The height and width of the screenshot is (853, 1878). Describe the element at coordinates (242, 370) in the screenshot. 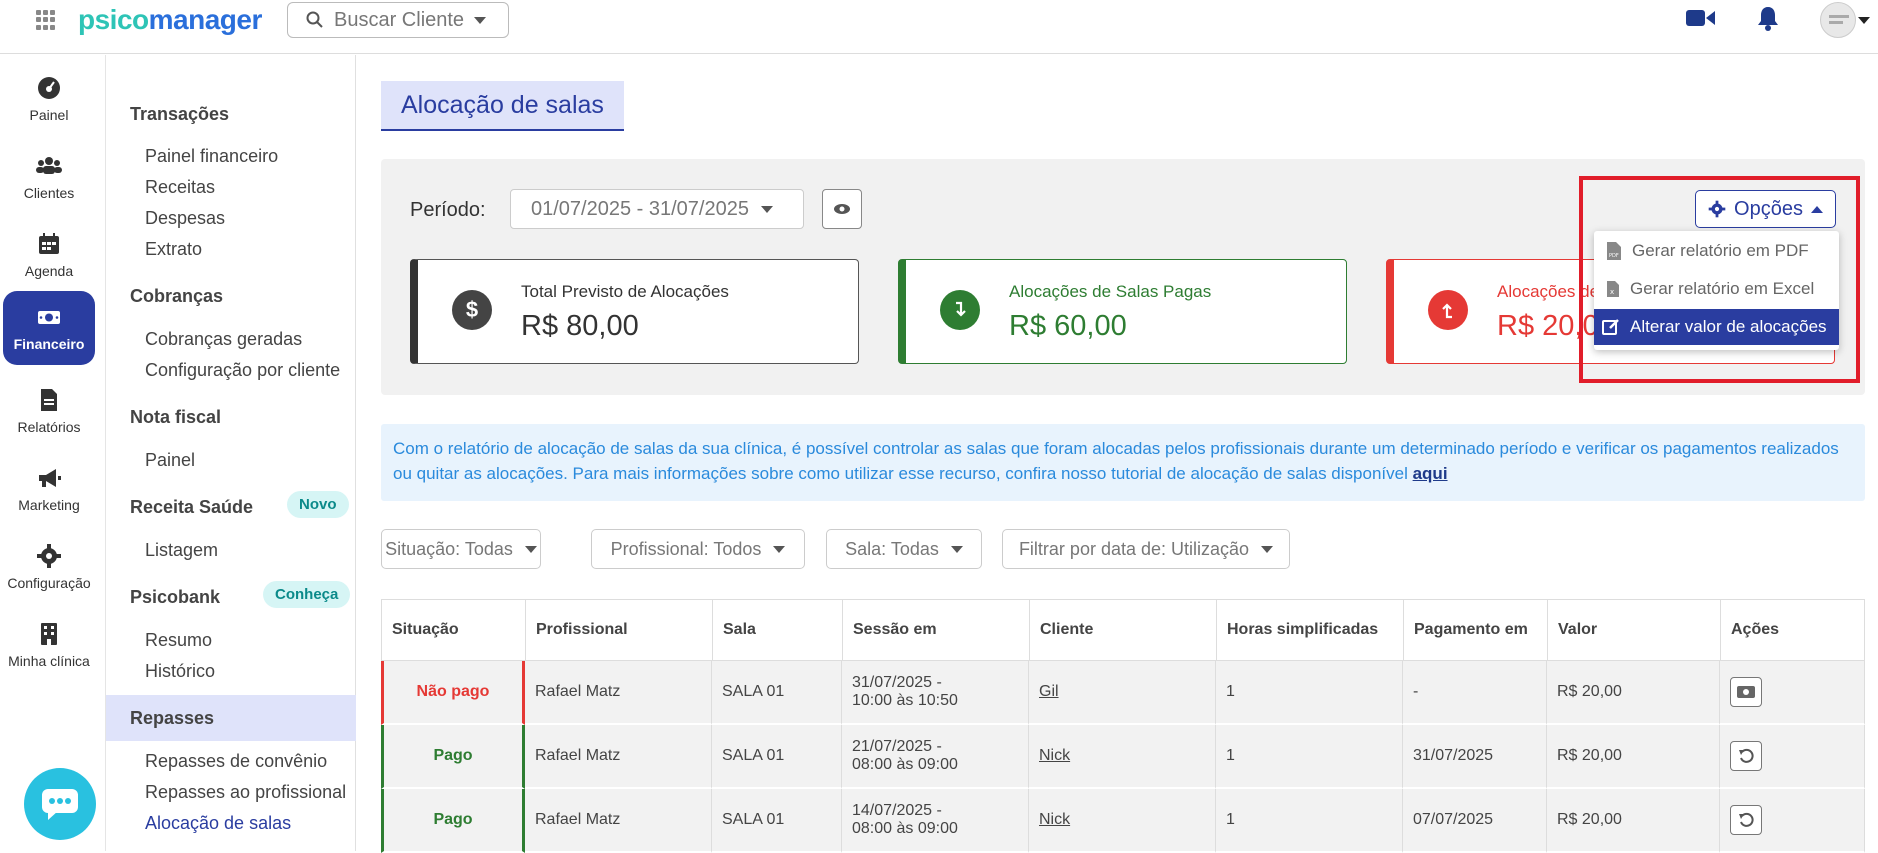

I see `submenu-config-cliente: Configuração por cliente` at that location.